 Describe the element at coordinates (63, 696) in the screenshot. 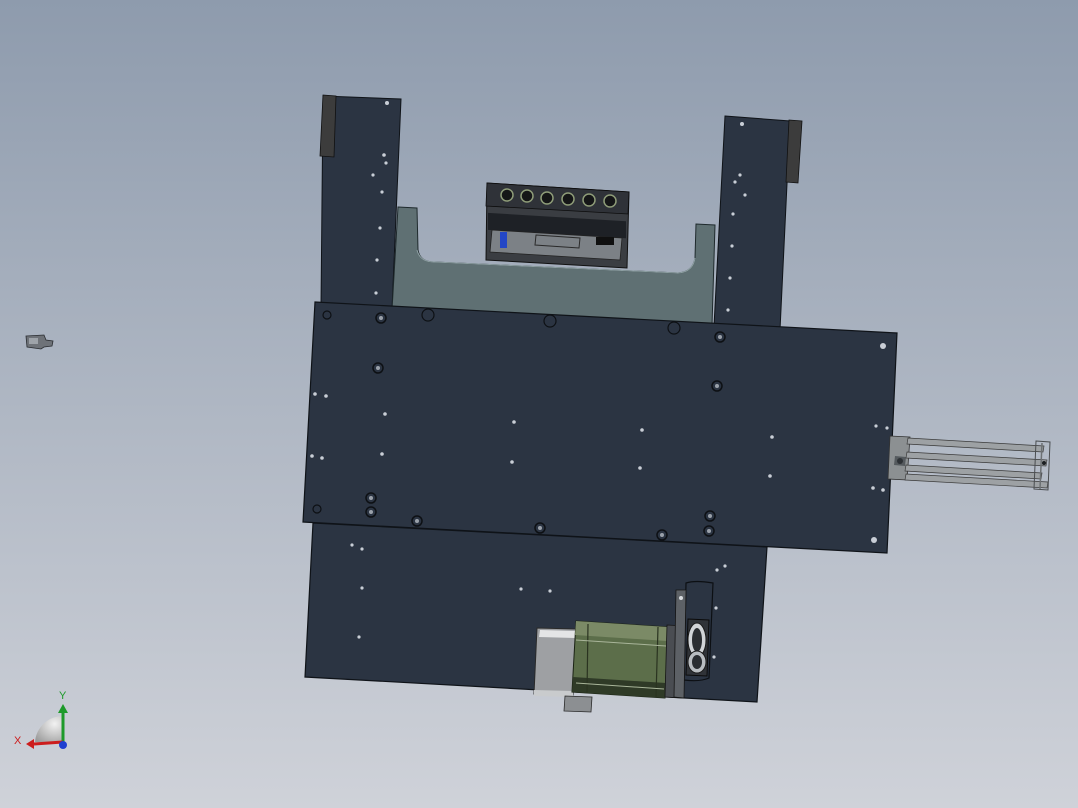

I see `triad-y-label: Y` at that location.